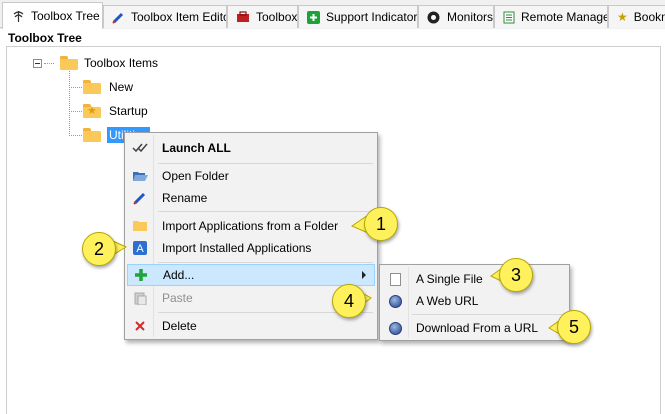  I want to click on submenu-item-label: A Web URL, so click(447, 301).